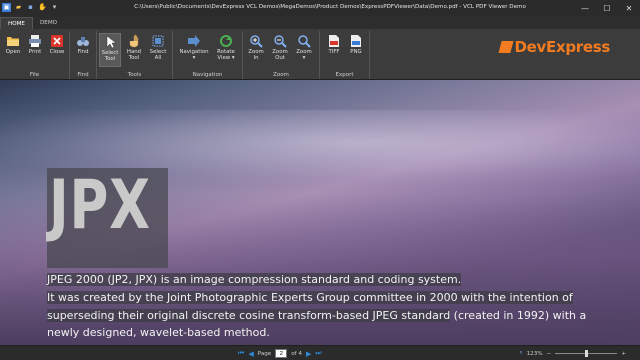 The width and height of the screenshot is (640, 360). I want to click on line-text: newly designed, wavelet-based method., so click(158, 332).